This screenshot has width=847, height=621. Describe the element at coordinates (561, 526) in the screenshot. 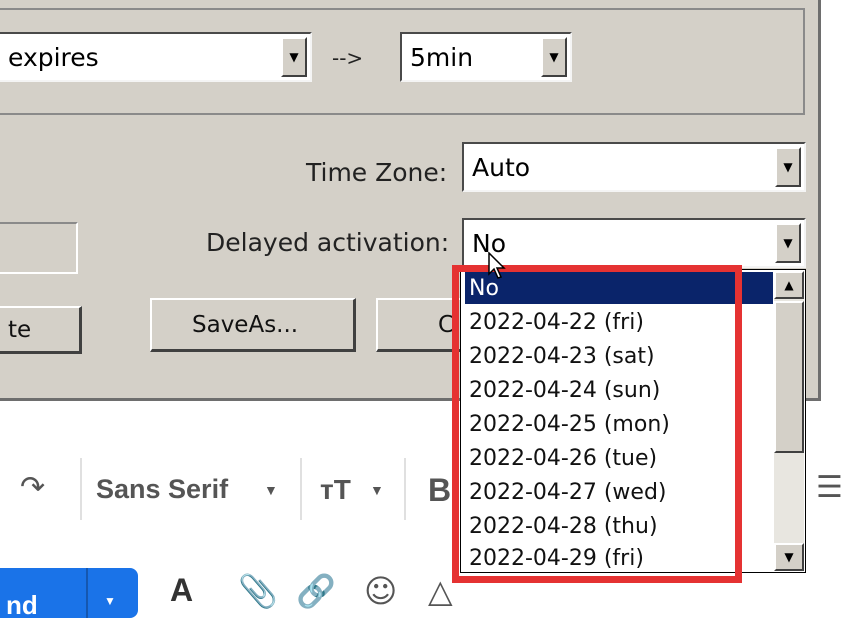

I see `dropdown-option: 2022-04-28 (thu)` at that location.